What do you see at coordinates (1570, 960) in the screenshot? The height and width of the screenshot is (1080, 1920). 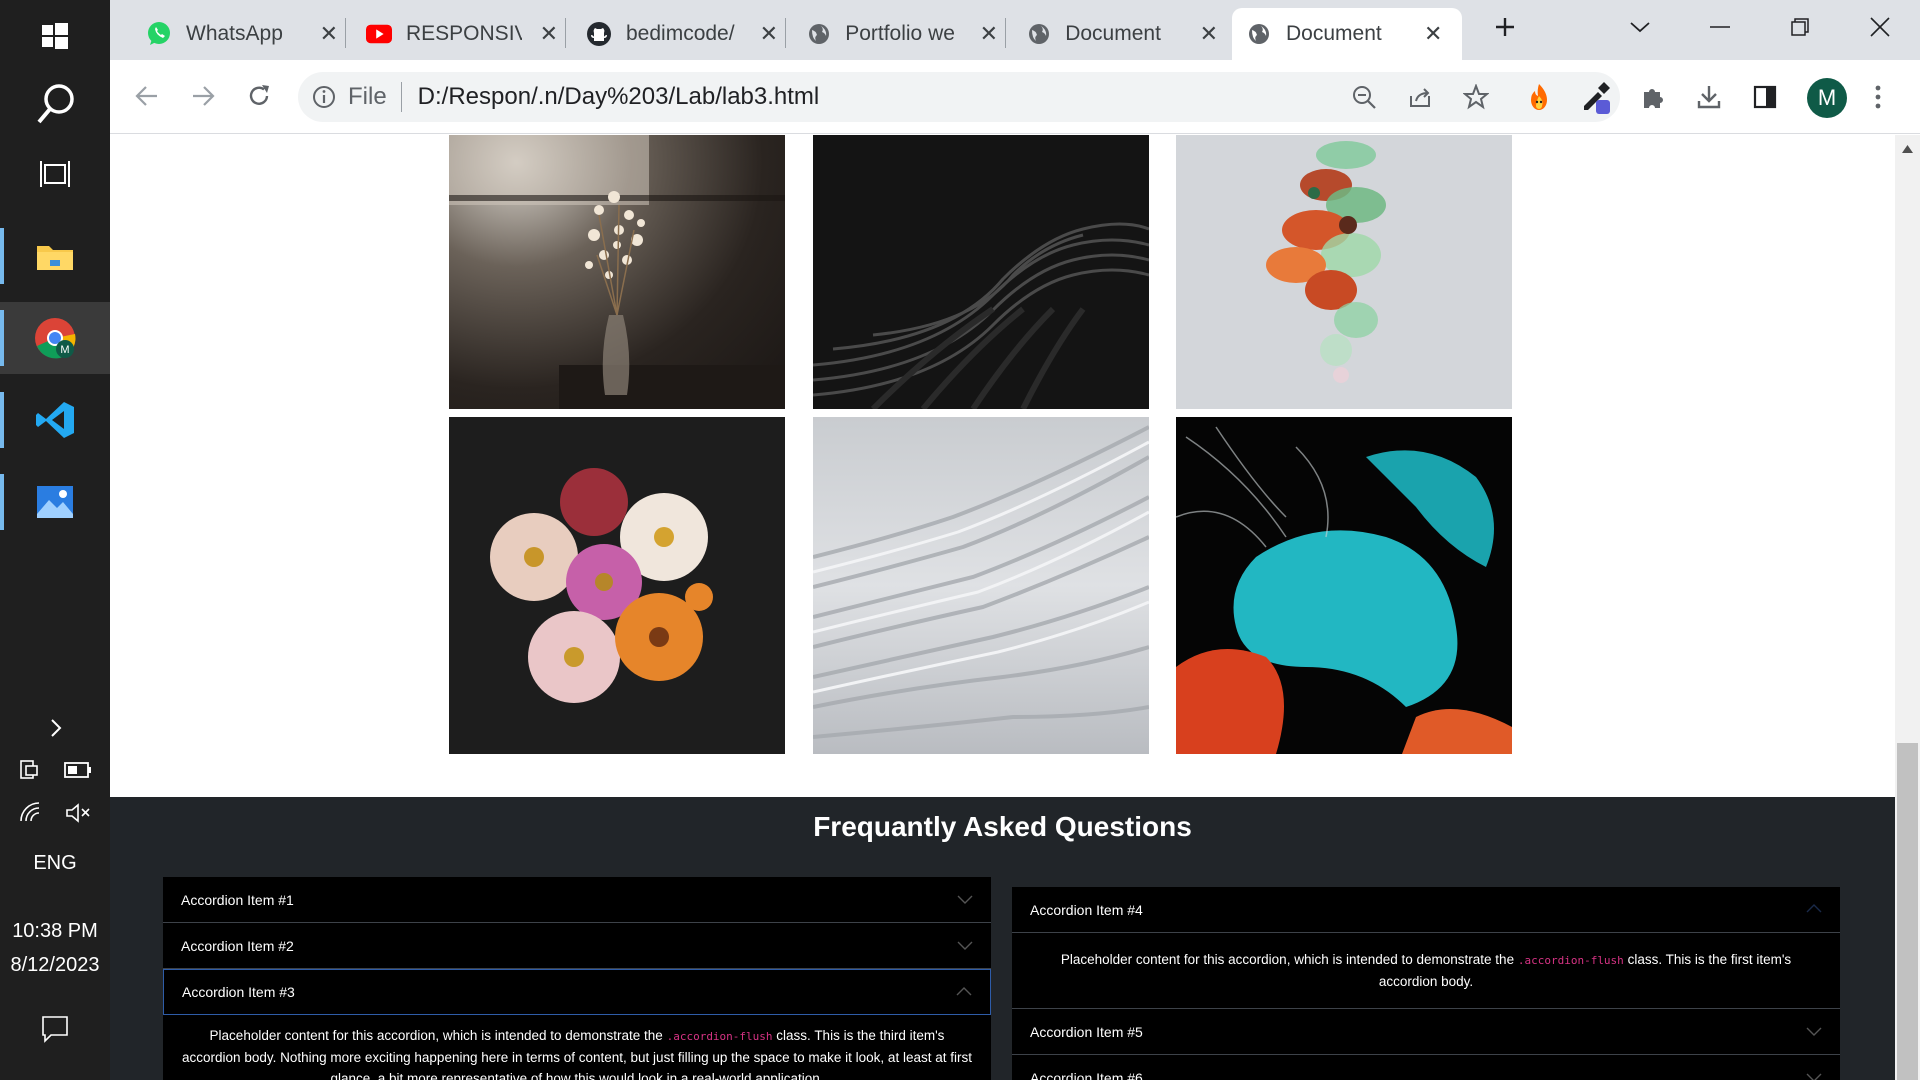 I see `accordion-body-code: .accordion-flush` at bounding box center [1570, 960].